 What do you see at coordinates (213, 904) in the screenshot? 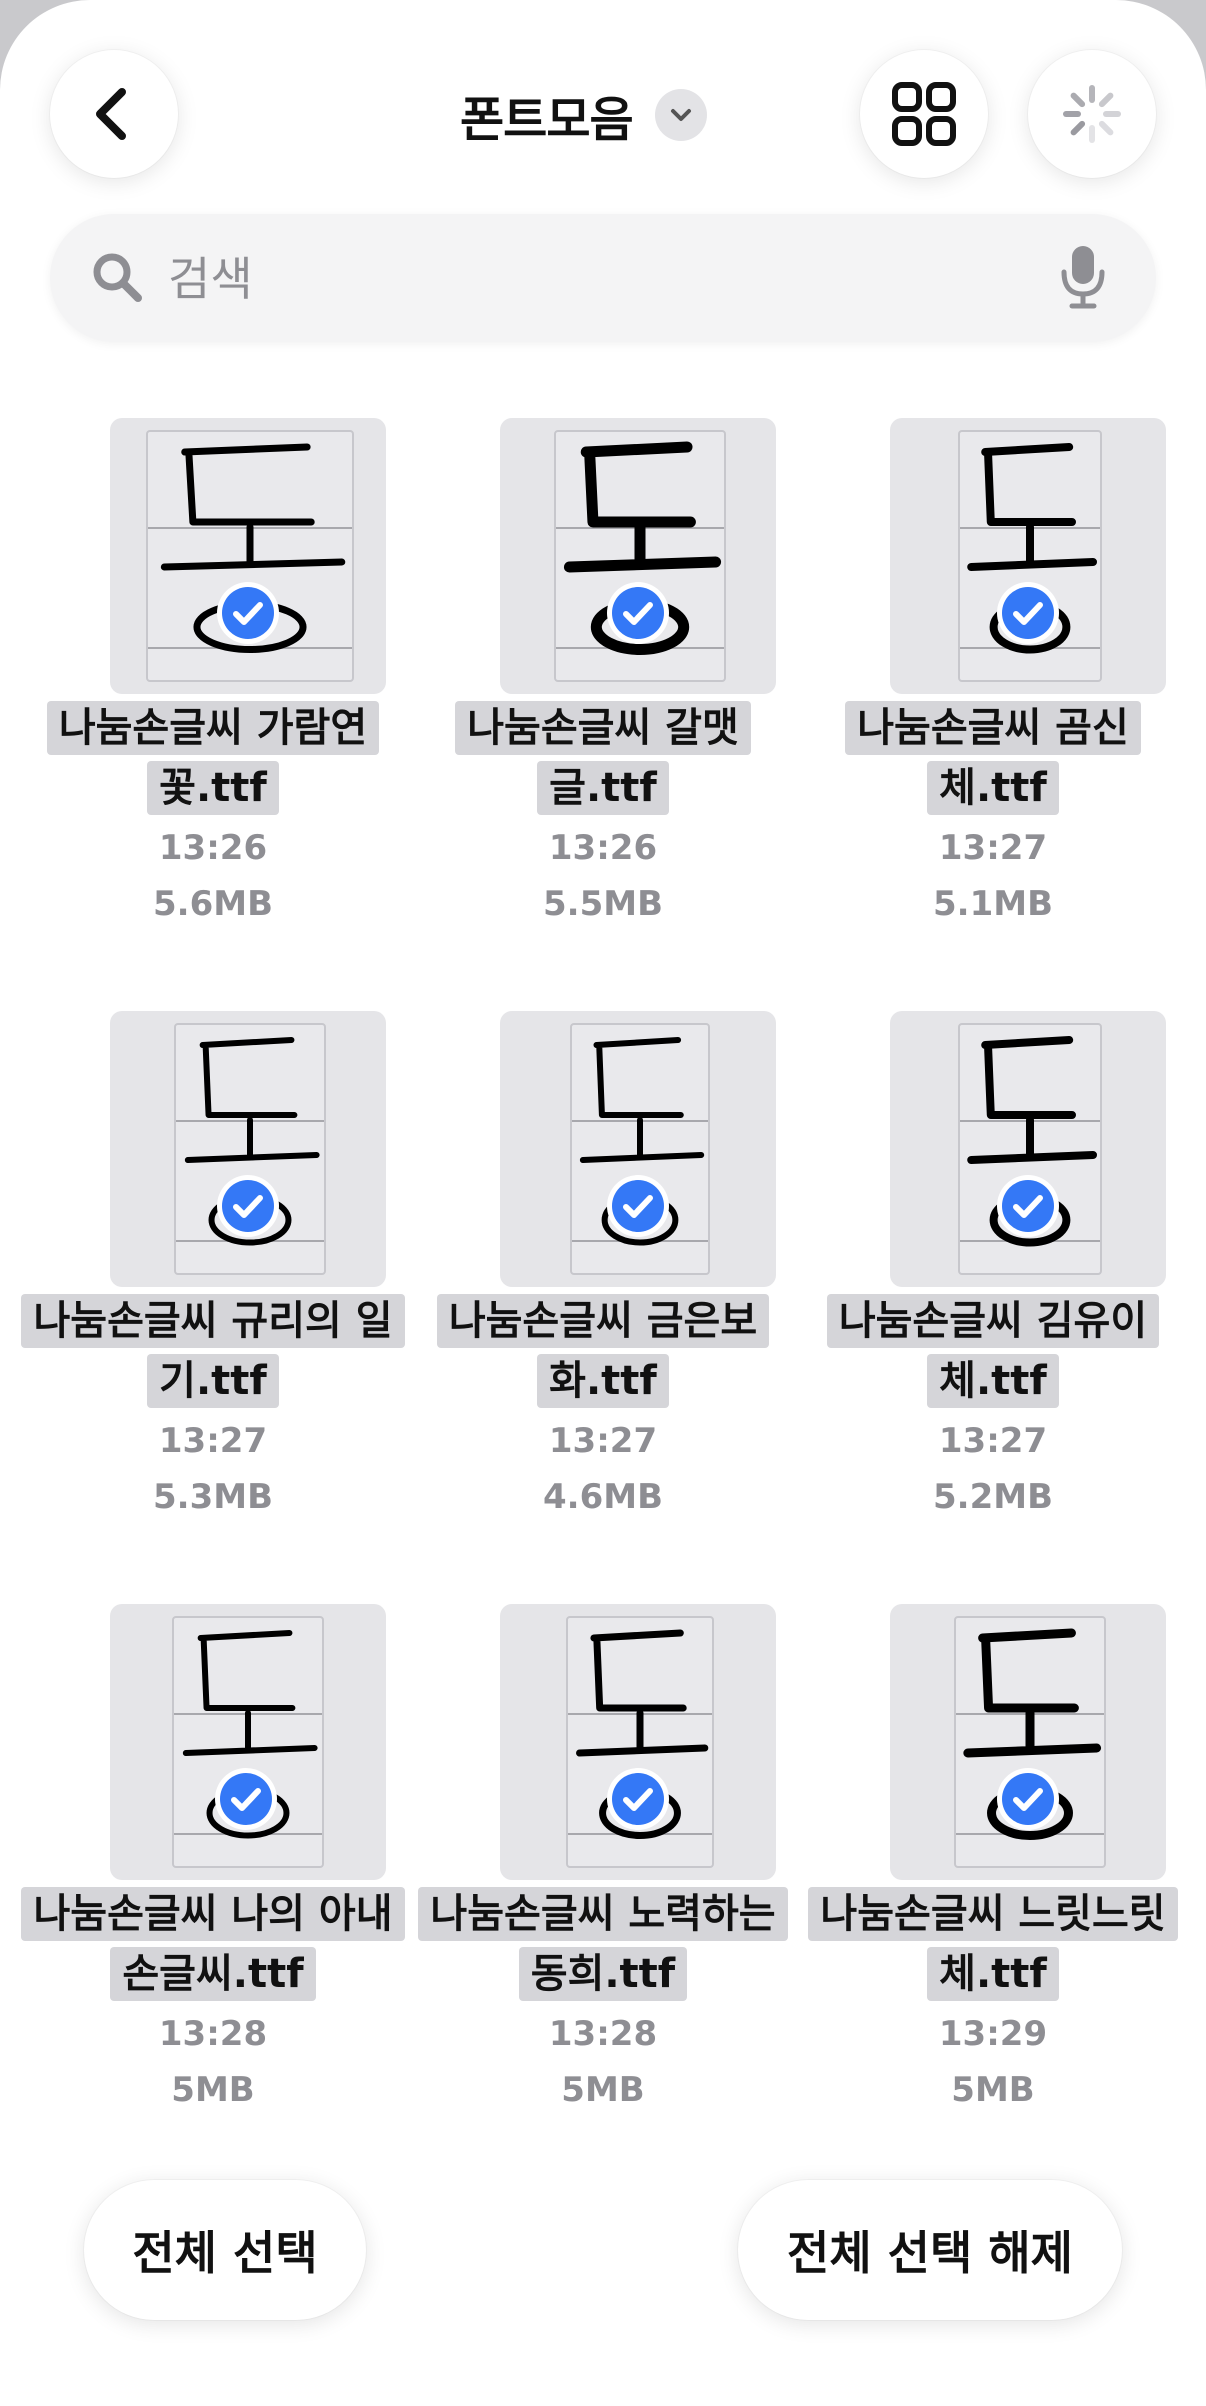
I see `file-size: 5.6MB` at bounding box center [213, 904].